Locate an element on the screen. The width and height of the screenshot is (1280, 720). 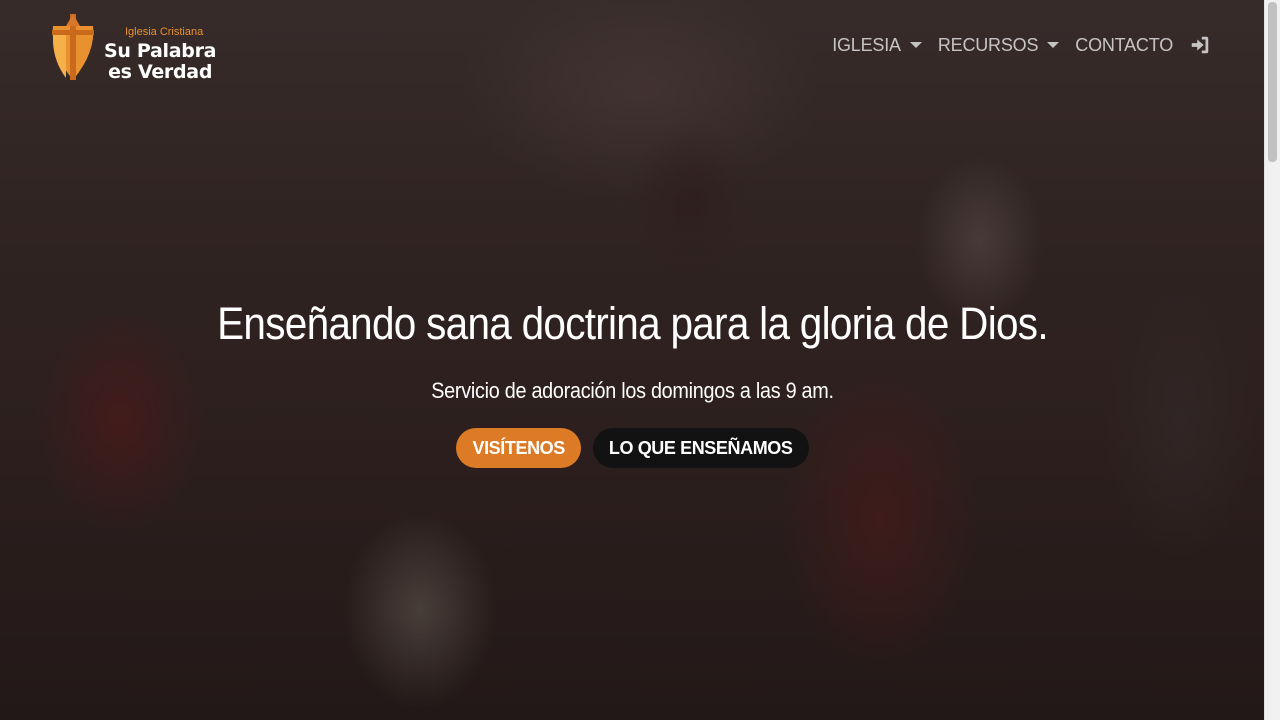
brand-logo-link: Iglesia Cristiana Su Palabra es Verdad is located at coordinates (132, 47).